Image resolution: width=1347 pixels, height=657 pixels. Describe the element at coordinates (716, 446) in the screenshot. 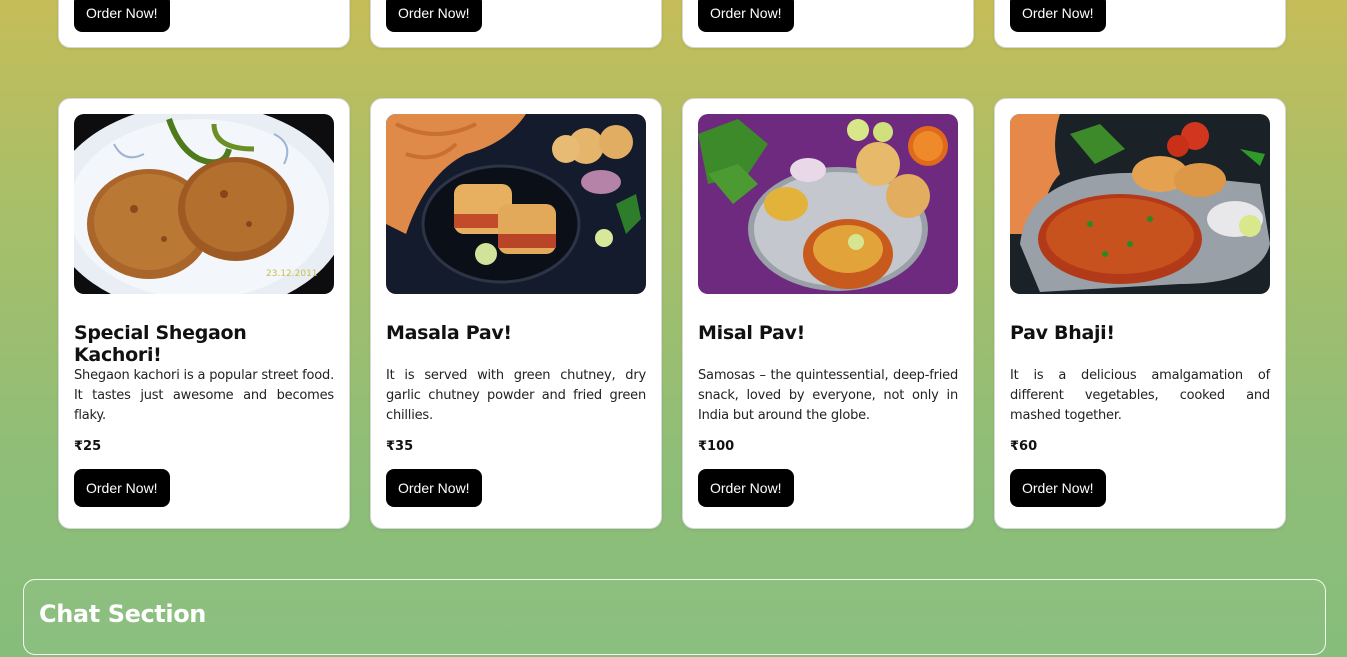

I see `item-price: ₹100` at that location.